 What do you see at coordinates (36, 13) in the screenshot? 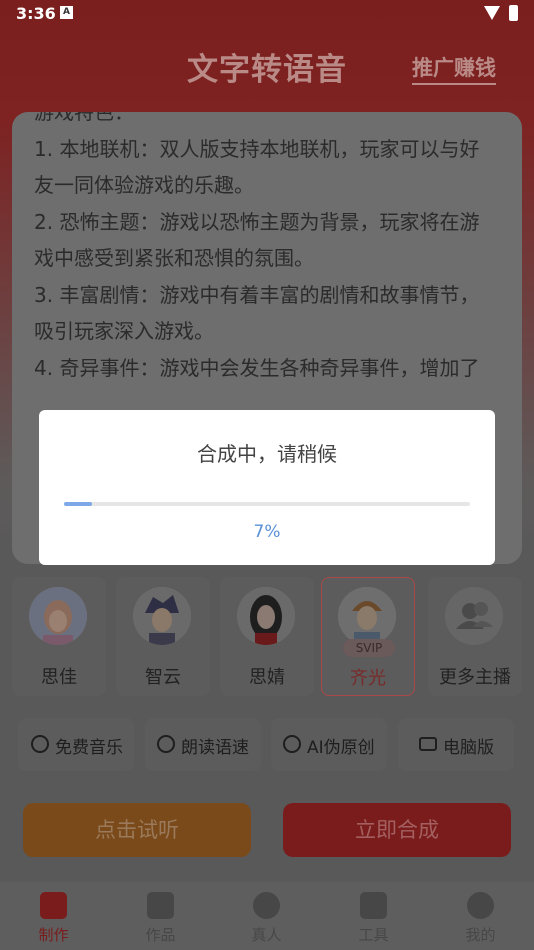
I see `status-time: 3:36` at bounding box center [36, 13].